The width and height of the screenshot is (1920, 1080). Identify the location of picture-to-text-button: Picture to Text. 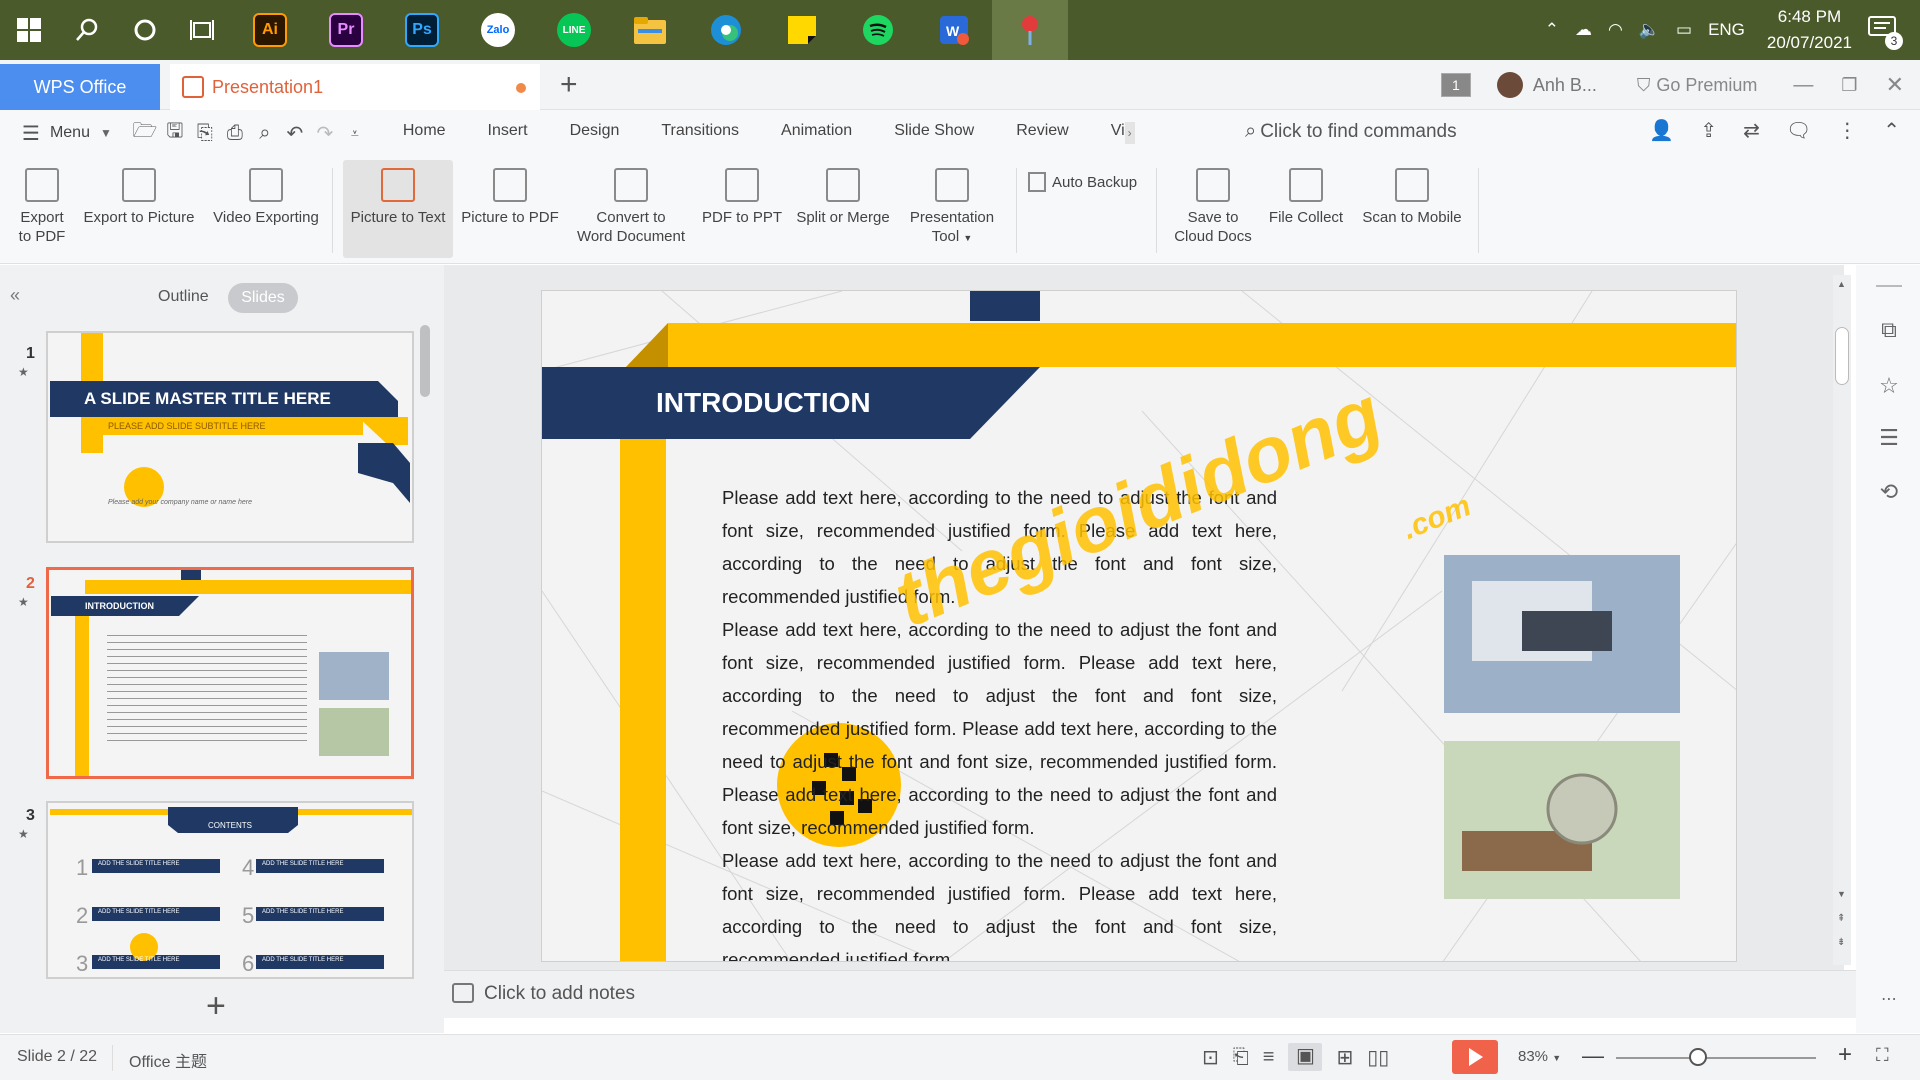
(398, 209).